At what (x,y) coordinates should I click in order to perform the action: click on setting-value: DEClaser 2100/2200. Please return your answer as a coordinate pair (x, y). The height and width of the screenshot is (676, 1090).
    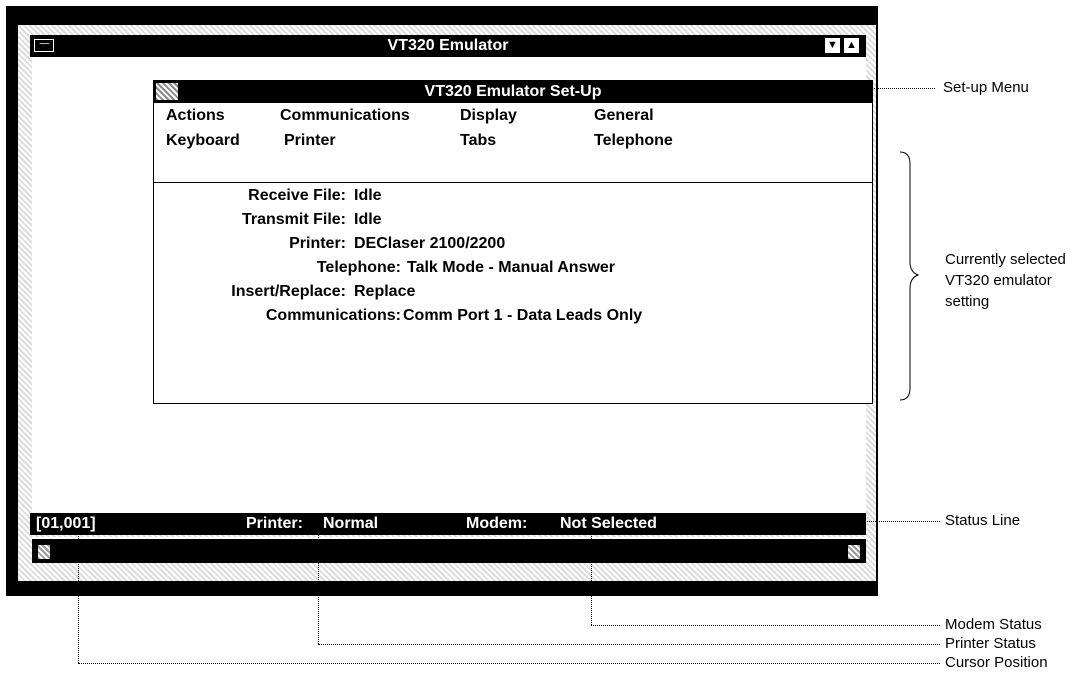
    Looking at the image, I should click on (430, 243).